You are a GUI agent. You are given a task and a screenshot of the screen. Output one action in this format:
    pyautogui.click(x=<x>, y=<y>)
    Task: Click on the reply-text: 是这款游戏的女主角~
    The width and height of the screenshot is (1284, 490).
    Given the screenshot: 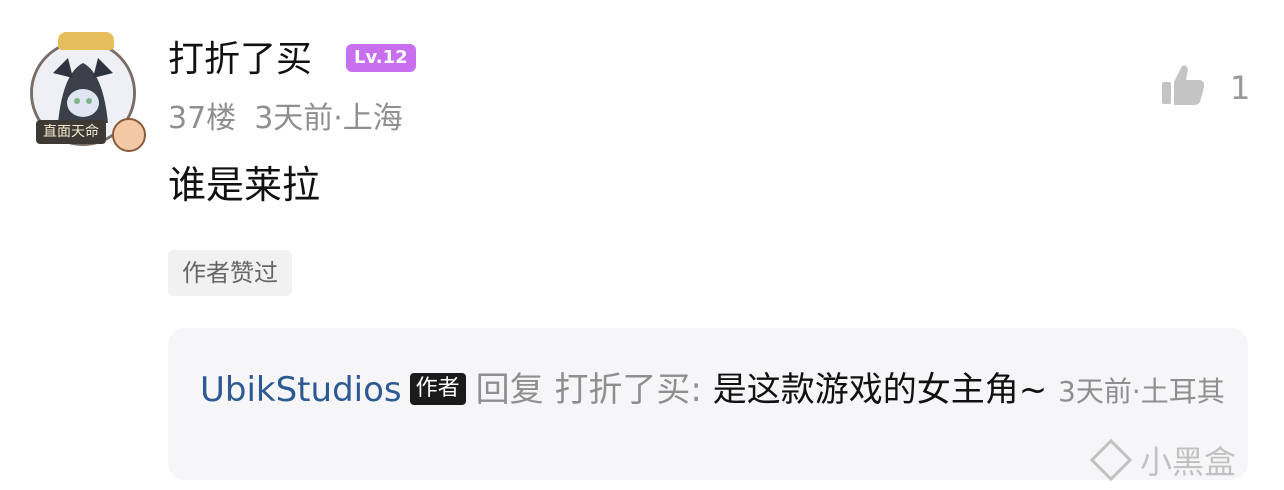 What is the action you would take?
    pyautogui.click(x=880, y=390)
    